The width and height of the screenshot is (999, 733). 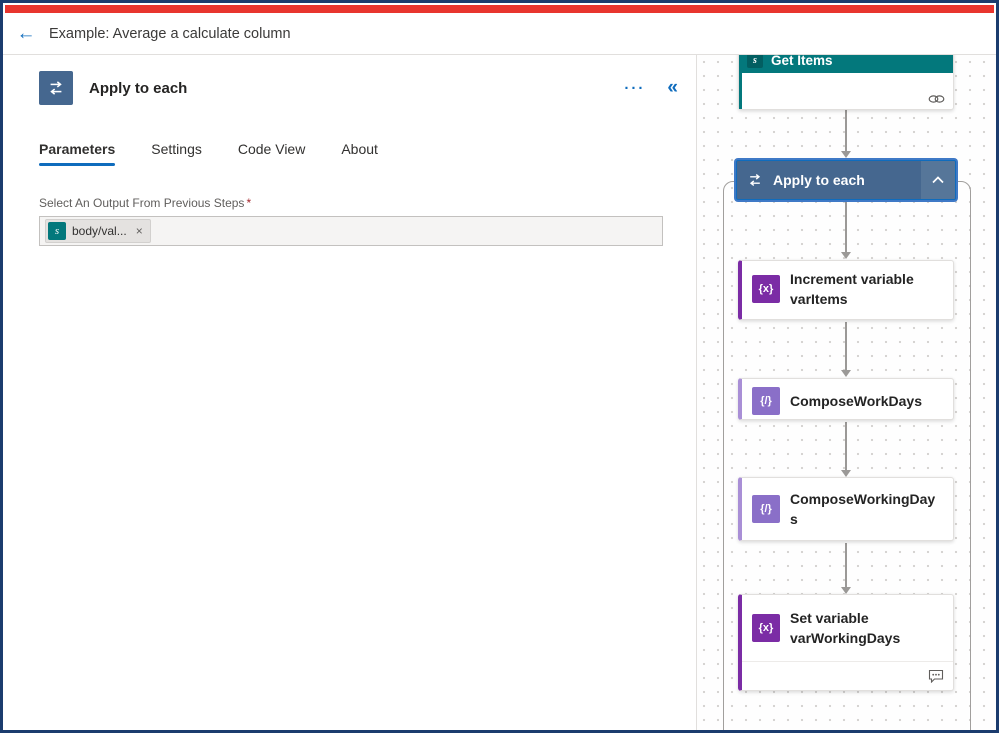 I want to click on more-options-icon: ···, so click(x=634, y=88).